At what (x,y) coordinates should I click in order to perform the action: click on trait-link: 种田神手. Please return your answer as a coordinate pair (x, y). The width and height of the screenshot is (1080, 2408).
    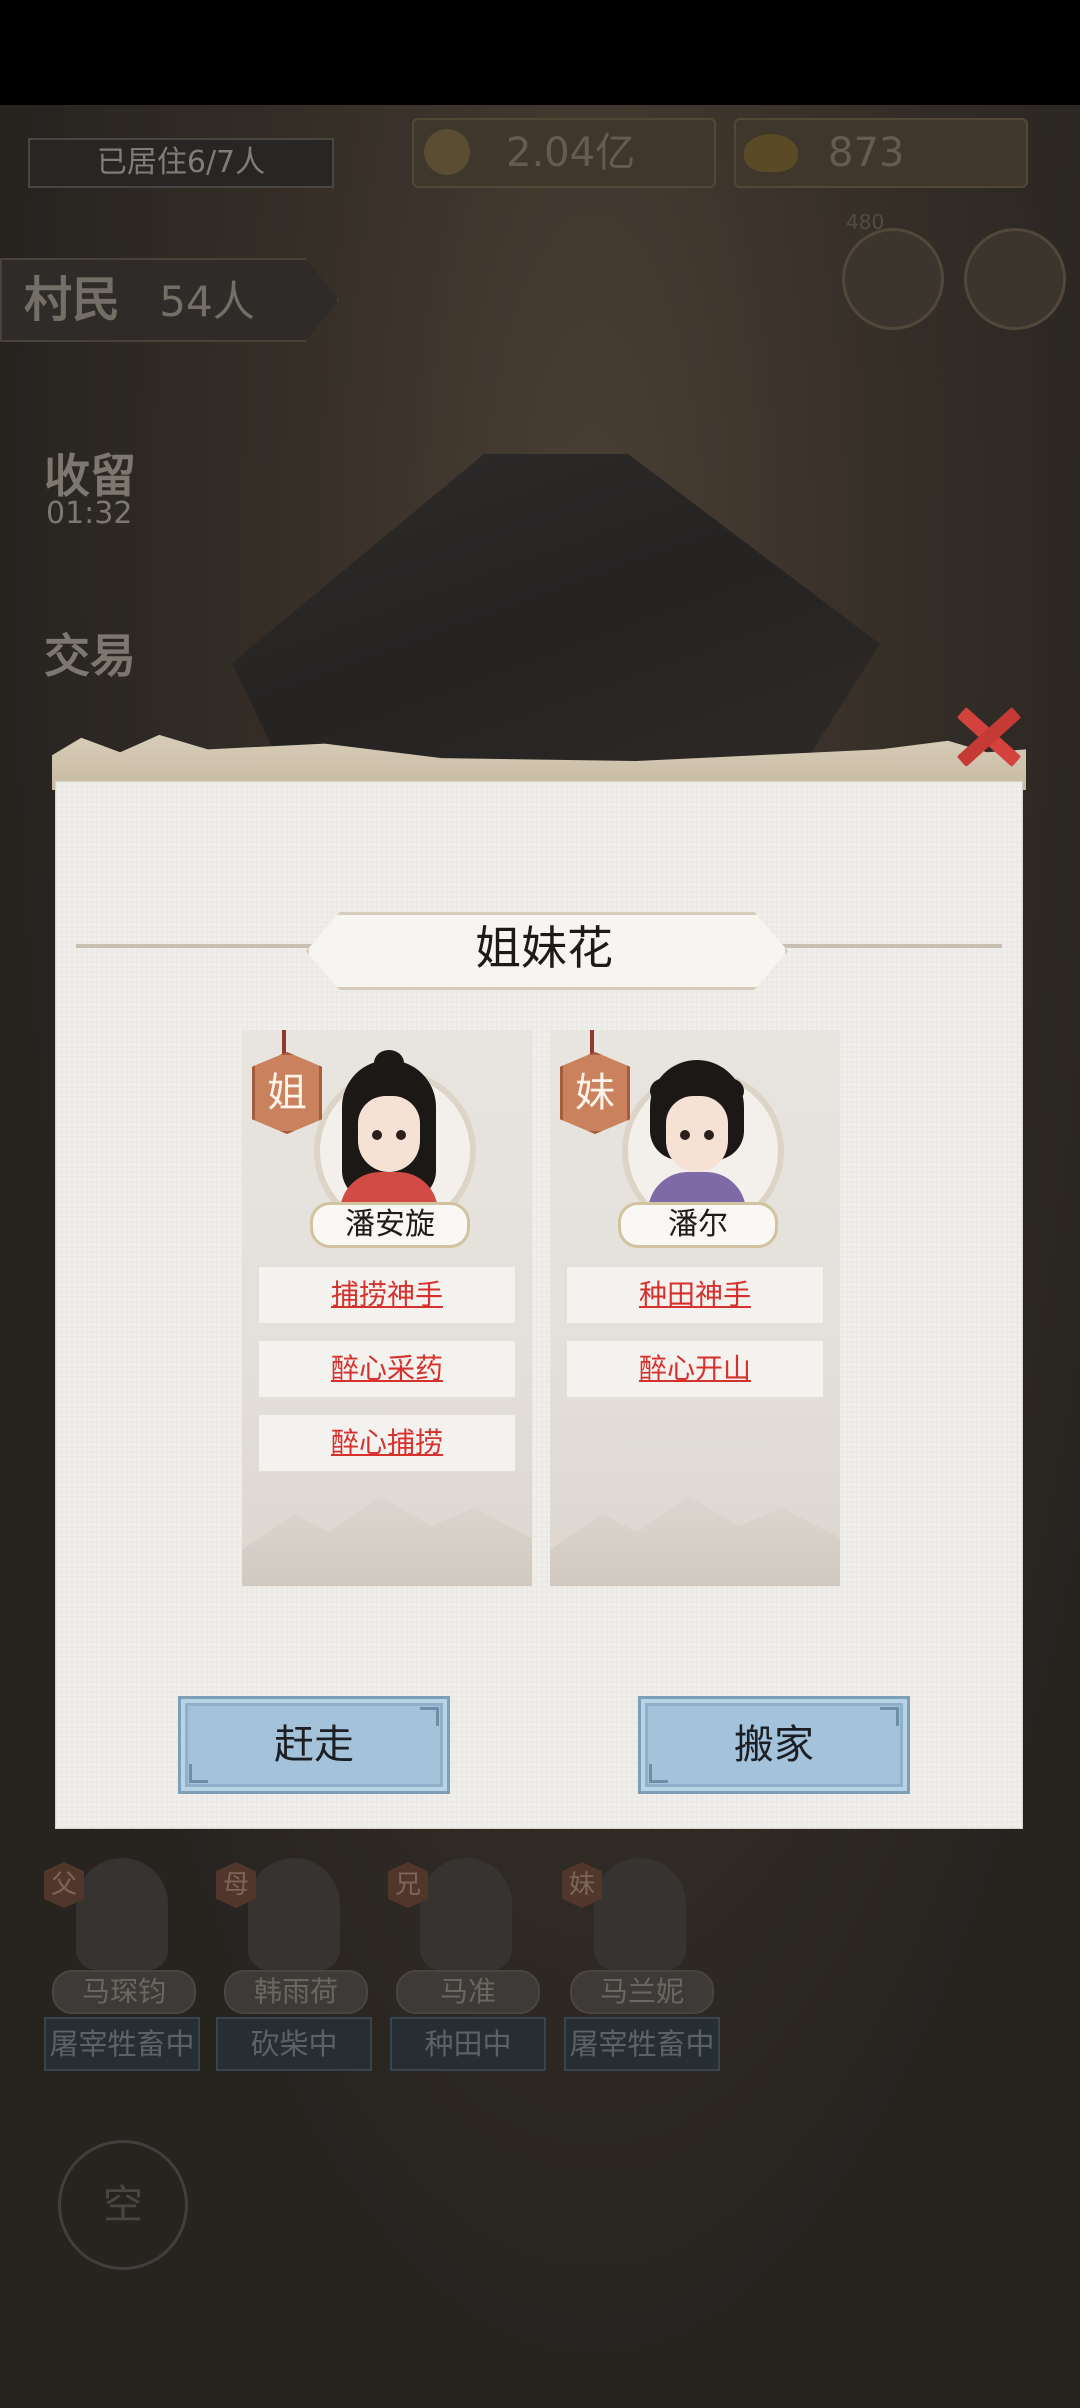
    Looking at the image, I should click on (695, 1295).